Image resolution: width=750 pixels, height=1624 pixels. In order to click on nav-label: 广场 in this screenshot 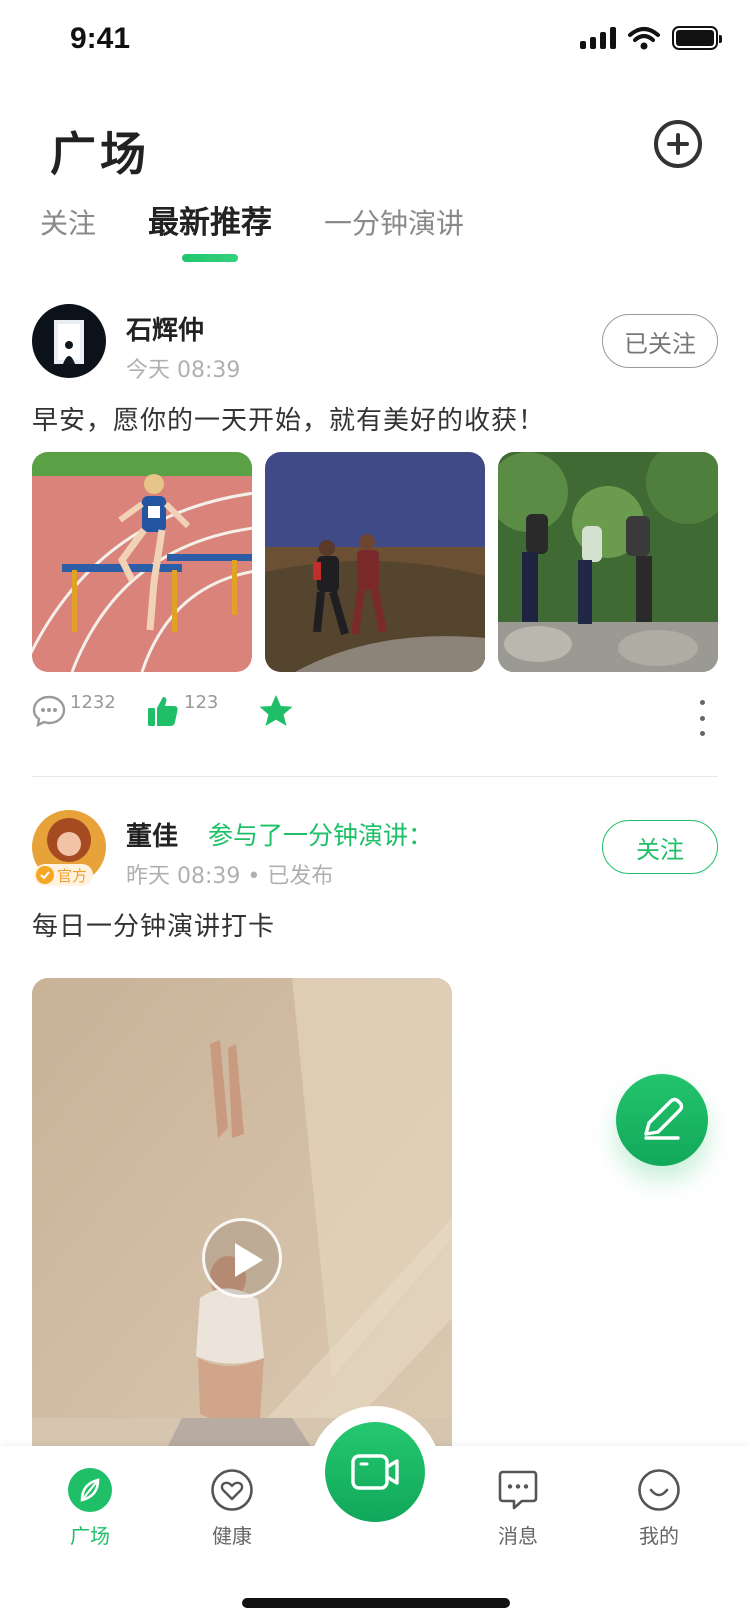, I will do `click(90, 1536)`.